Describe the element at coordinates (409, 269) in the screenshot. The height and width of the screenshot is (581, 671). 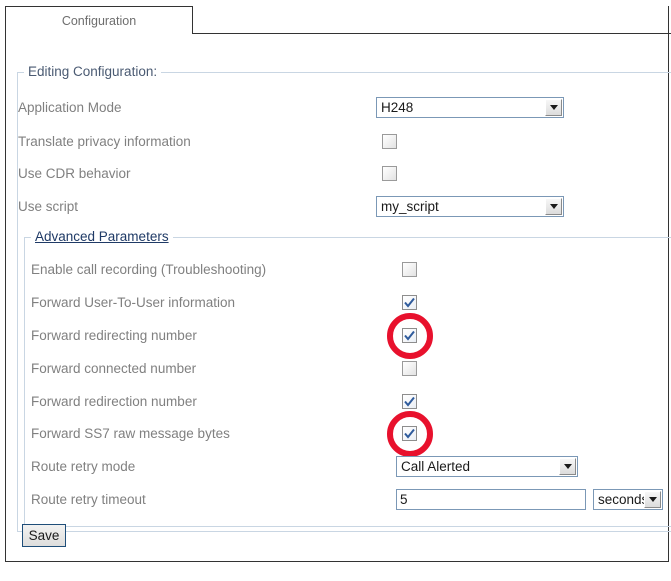
I see `checkbox-enable-call-recording` at that location.